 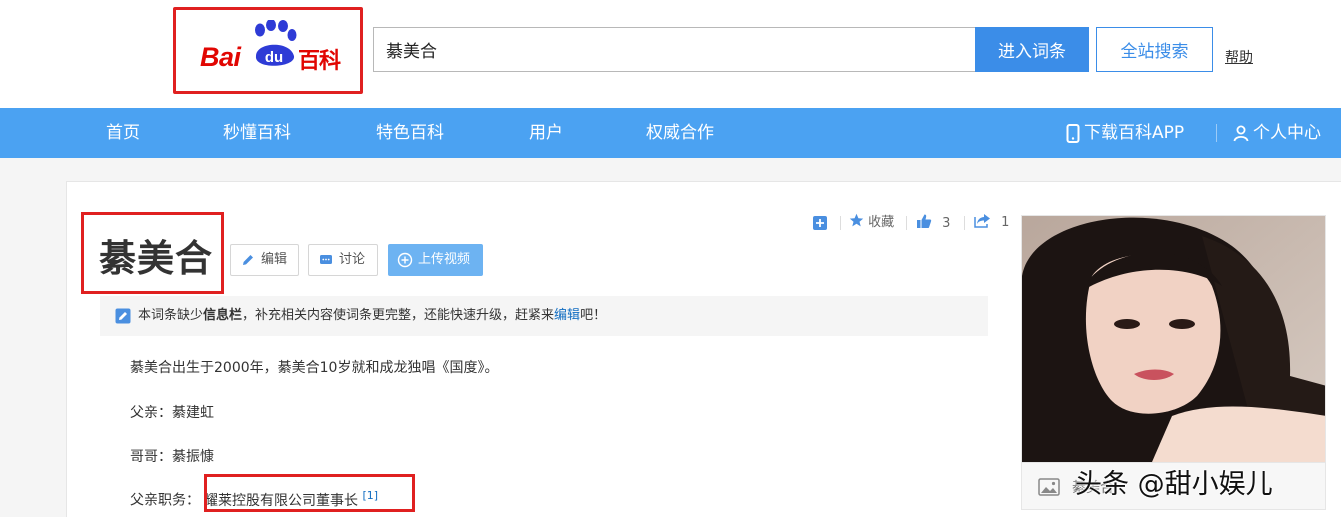 What do you see at coordinates (924, 221) in the screenshot?
I see `thumbs-up-icon` at bounding box center [924, 221].